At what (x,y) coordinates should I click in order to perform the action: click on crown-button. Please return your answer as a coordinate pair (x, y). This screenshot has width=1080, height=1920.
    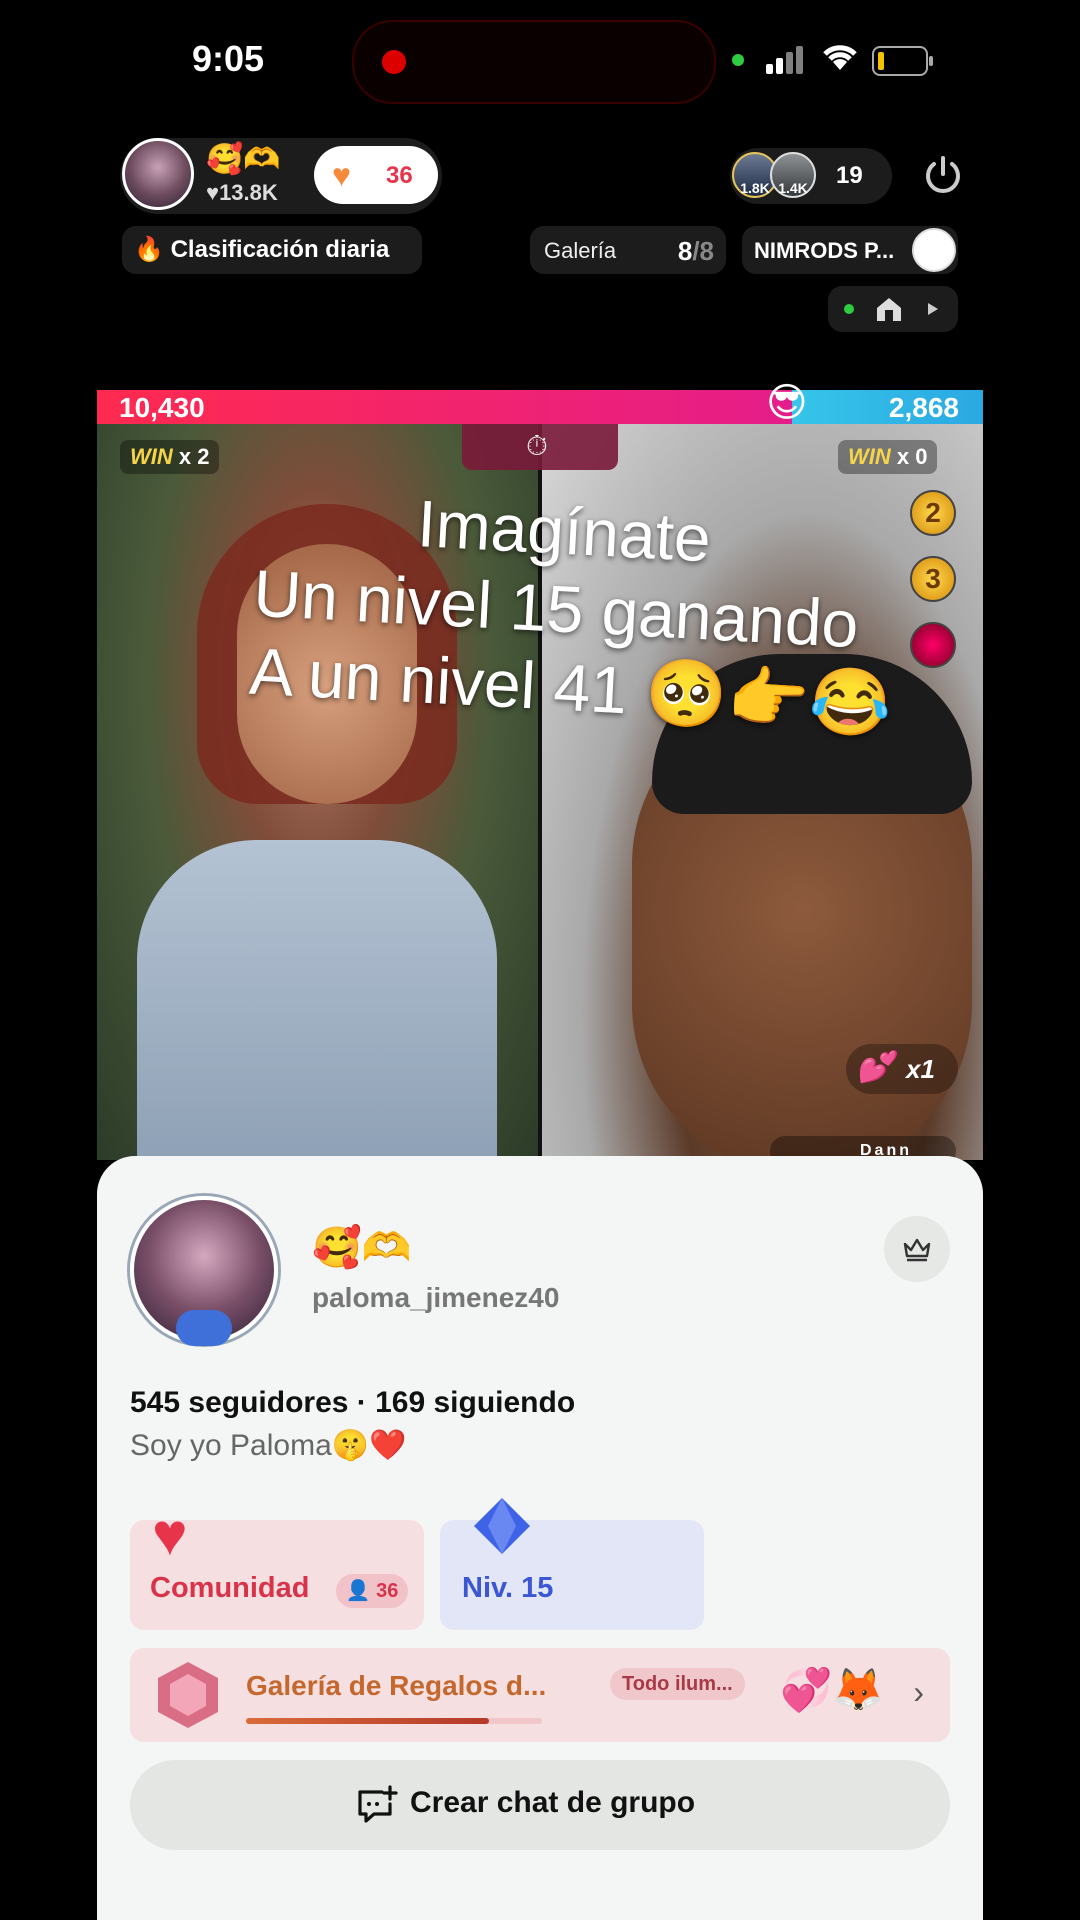
    Looking at the image, I should click on (917, 1249).